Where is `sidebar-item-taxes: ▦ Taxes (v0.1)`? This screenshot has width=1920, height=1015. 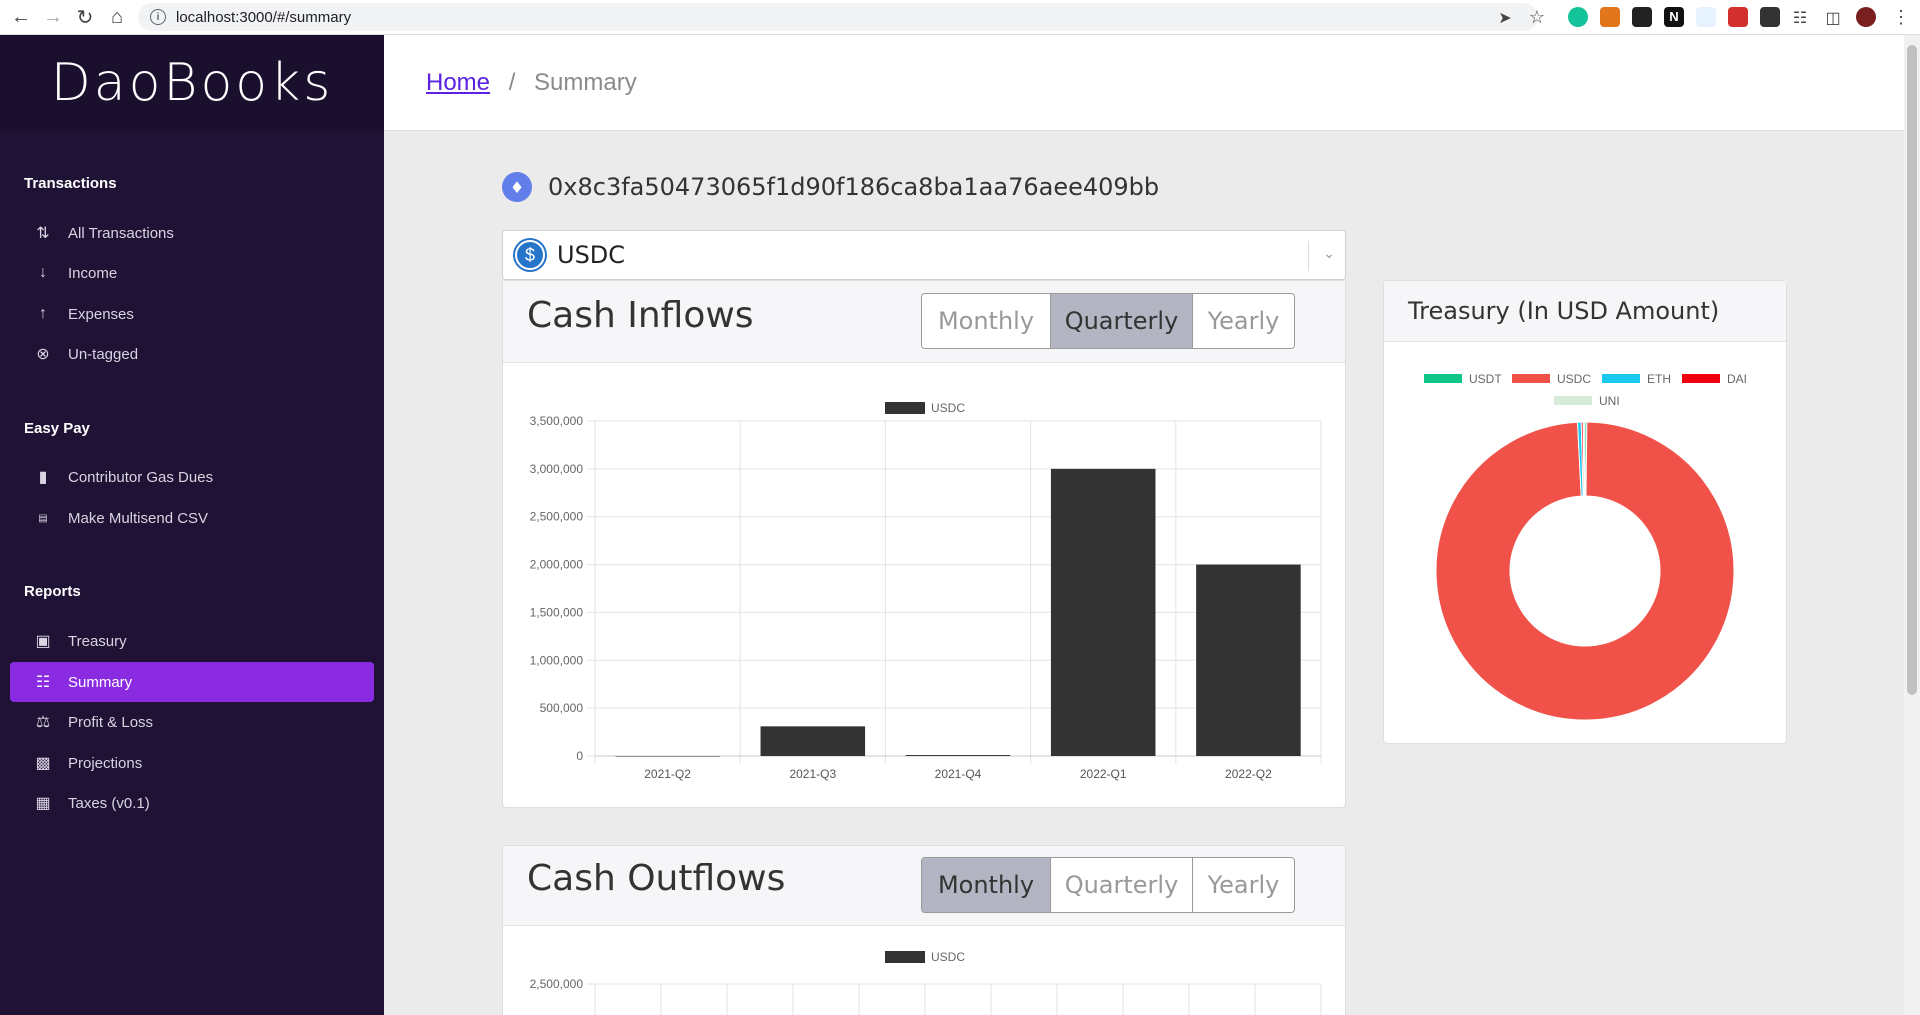
sidebar-item-taxes: ▦ Taxes (v0.1) is located at coordinates (192, 803).